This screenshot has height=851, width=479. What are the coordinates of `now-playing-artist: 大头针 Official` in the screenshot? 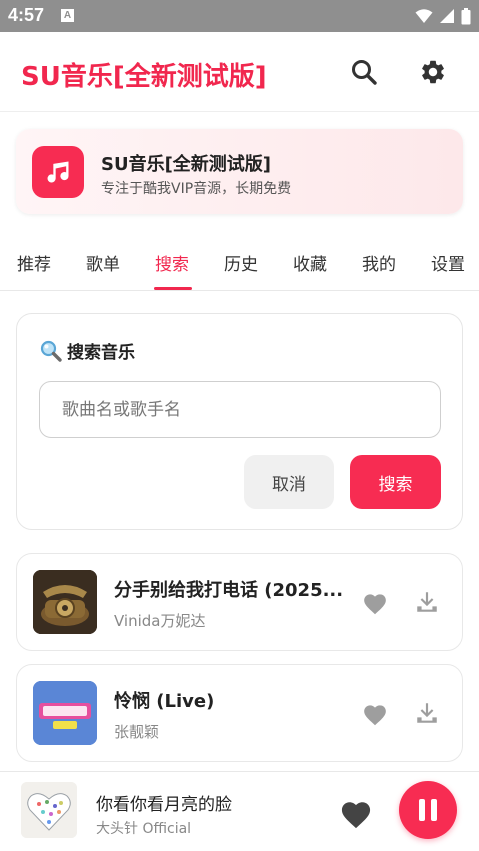 It's located at (144, 829).